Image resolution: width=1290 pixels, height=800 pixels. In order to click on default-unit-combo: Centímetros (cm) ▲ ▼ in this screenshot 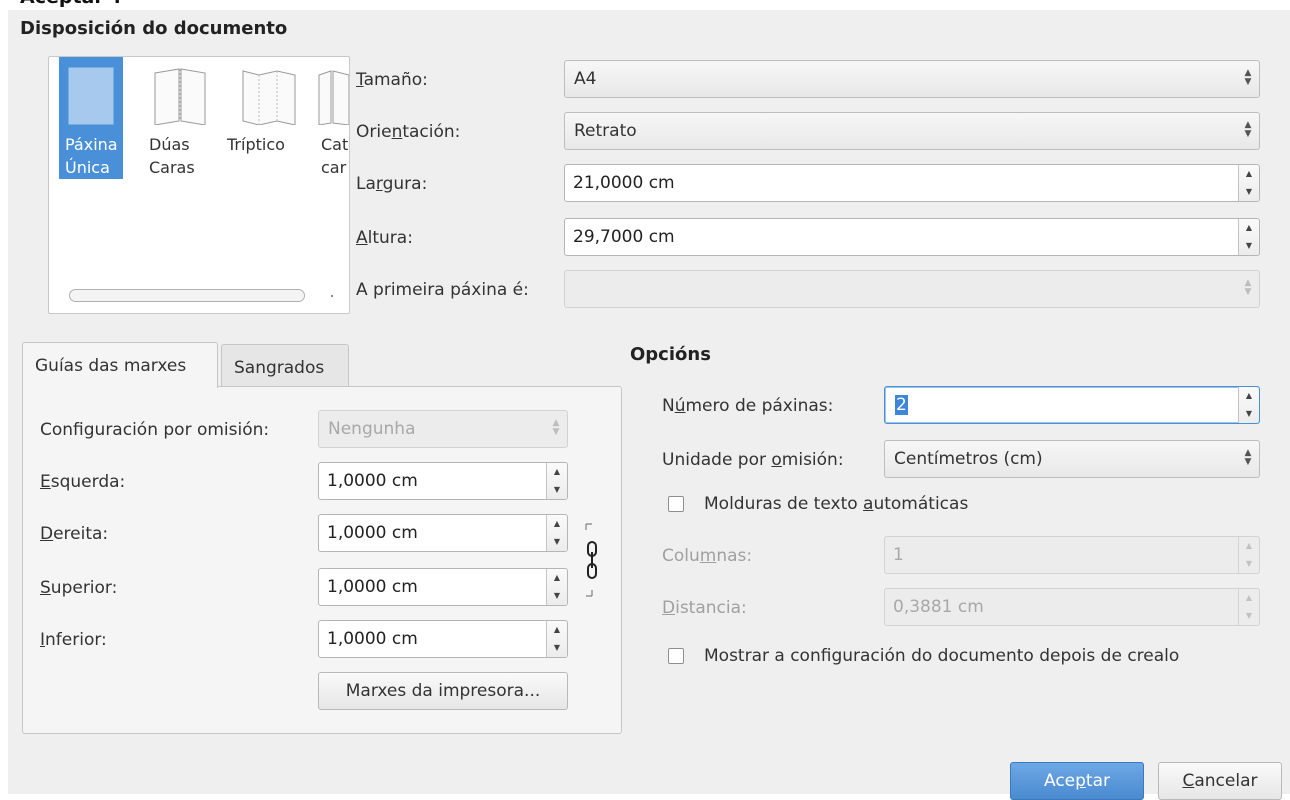, I will do `click(1072, 459)`.